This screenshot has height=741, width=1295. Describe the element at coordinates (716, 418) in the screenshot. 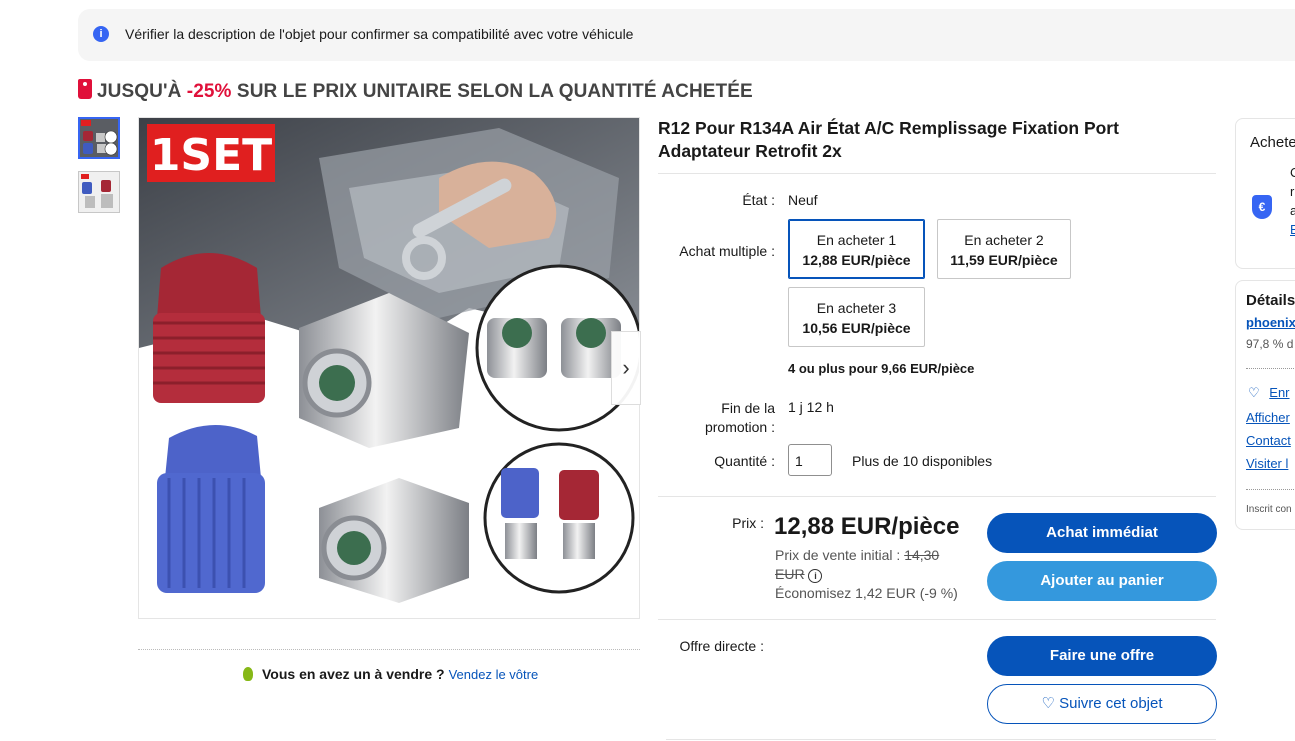

I see `promo-end-label: Fin de la promotion :` at that location.